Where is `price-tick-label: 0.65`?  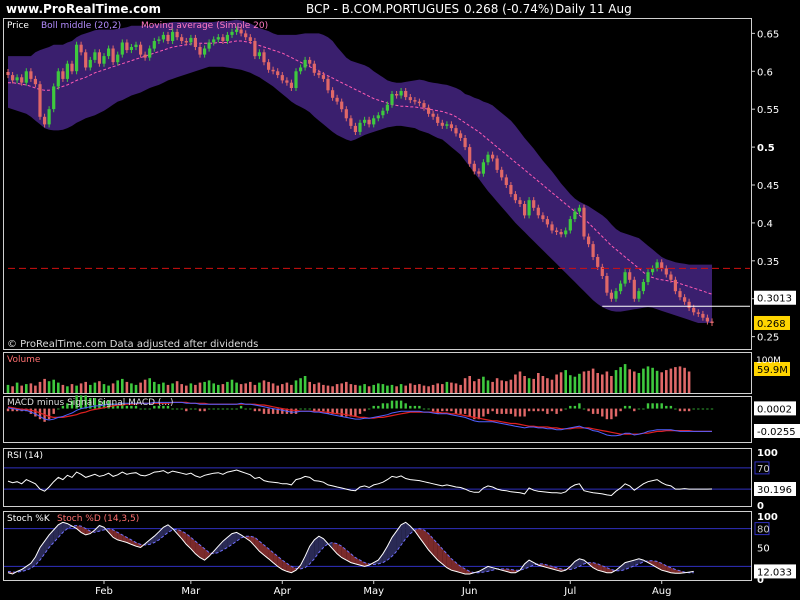
price-tick-label: 0.65 is located at coordinates (768, 34).